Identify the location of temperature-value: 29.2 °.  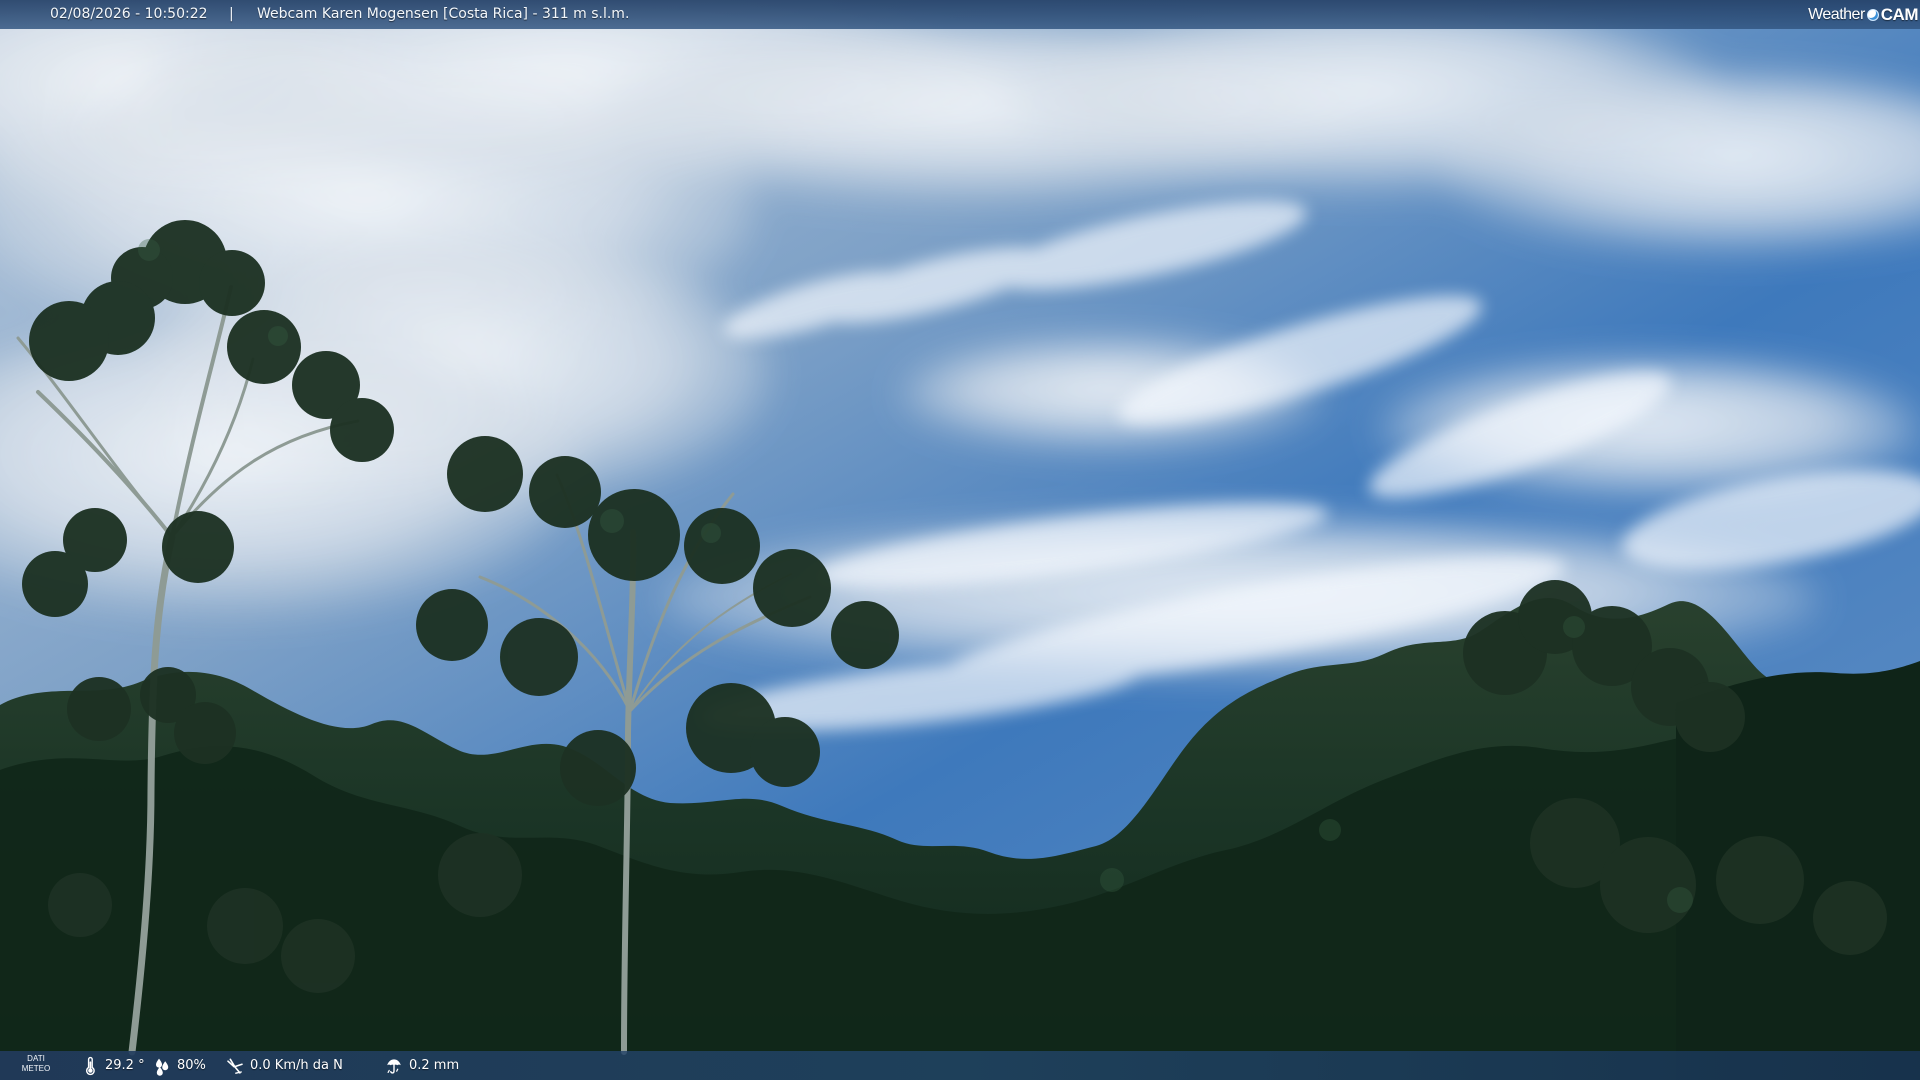
(125, 1065).